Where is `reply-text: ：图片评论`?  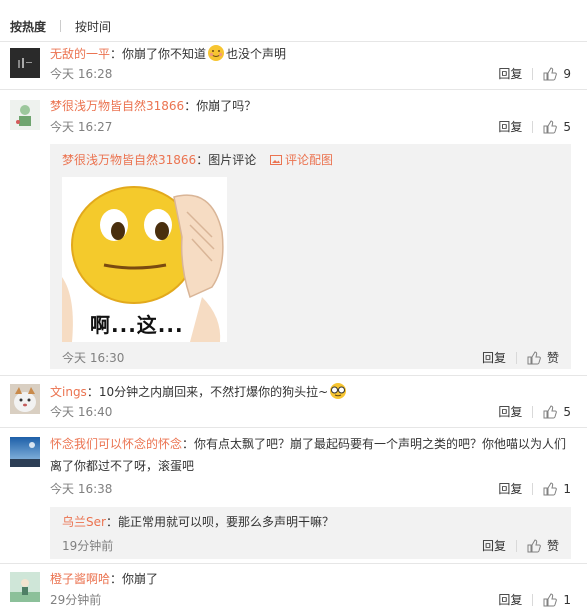 reply-text: ：图片评论 is located at coordinates (226, 160).